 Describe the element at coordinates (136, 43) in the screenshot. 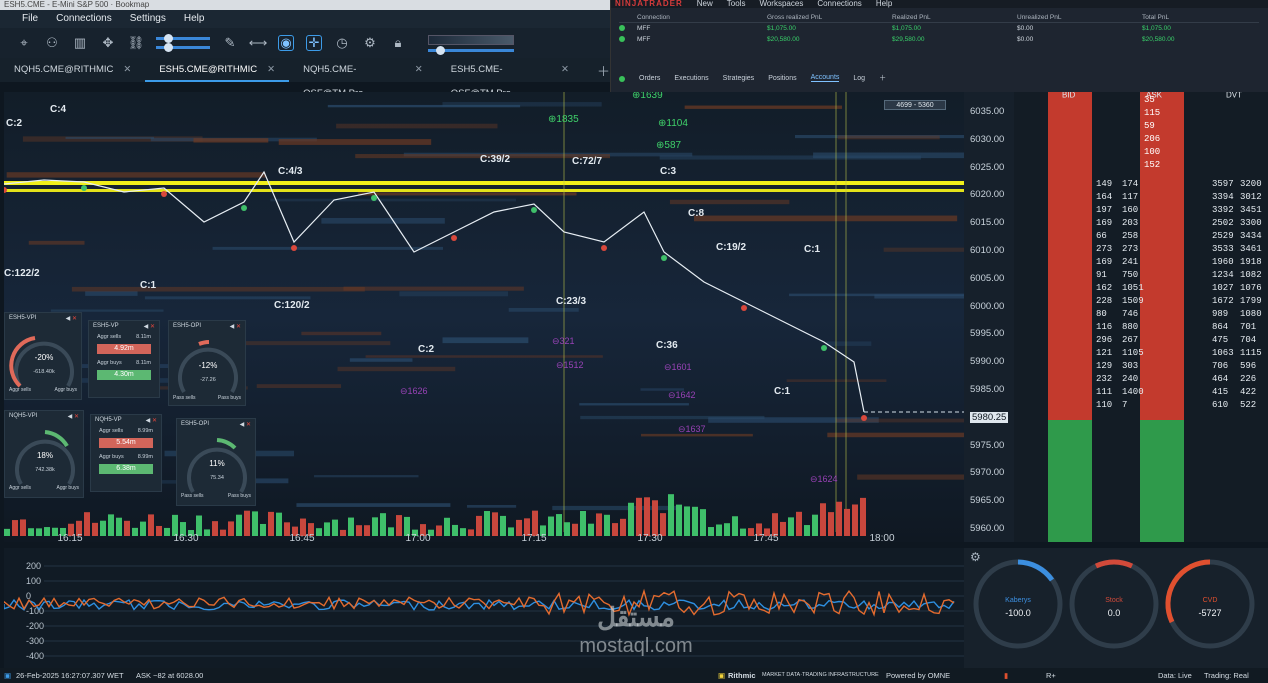

I see `link-icon: ⛓` at that location.